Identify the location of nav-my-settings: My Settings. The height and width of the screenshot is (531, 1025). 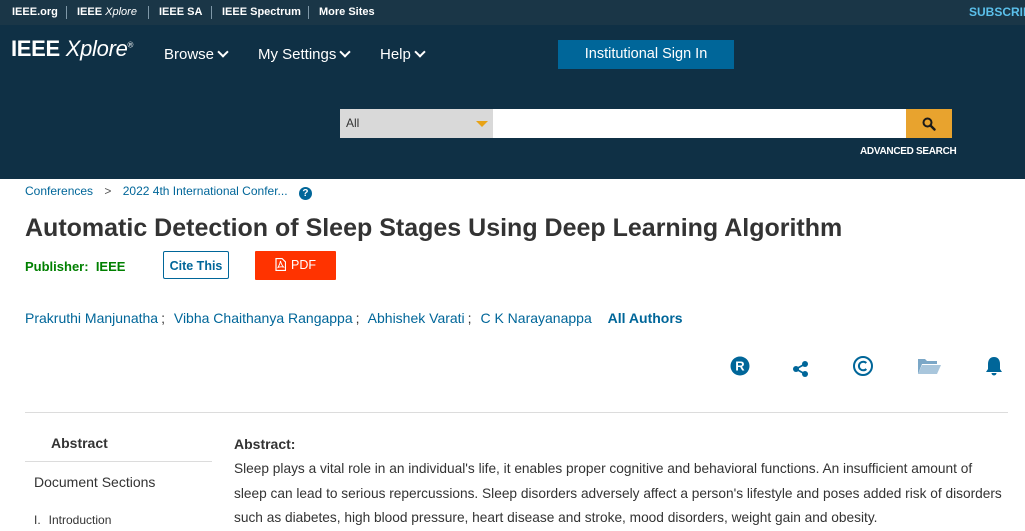
(305, 54).